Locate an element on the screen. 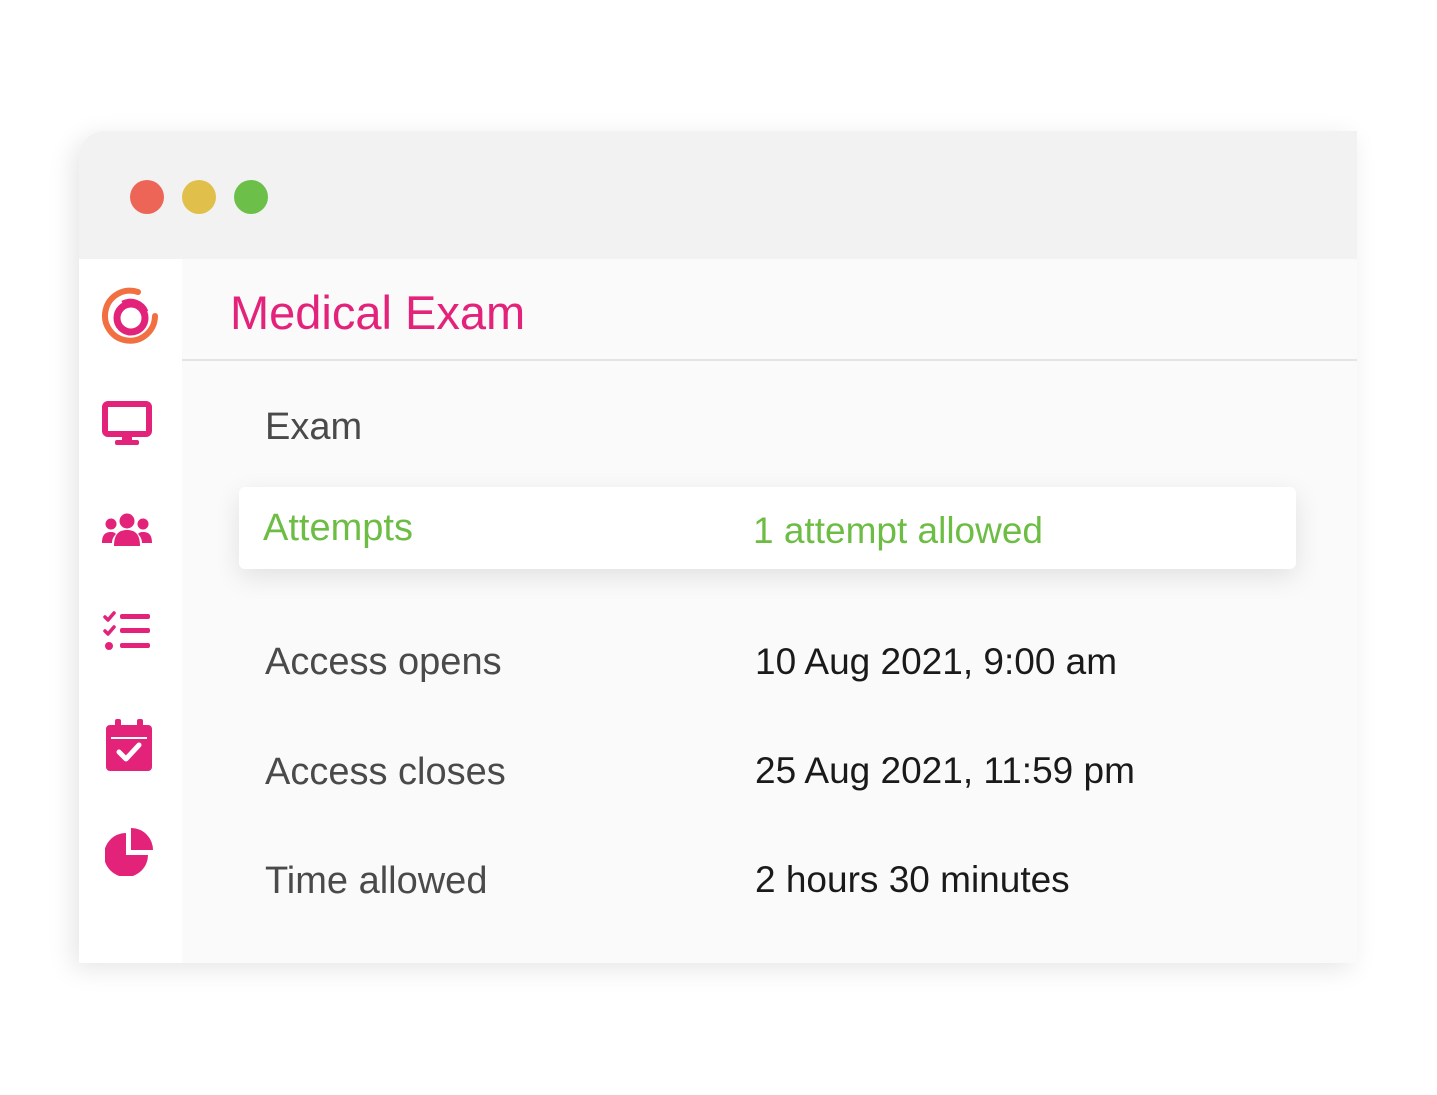 This screenshot has width=1437, height=1095. section-heading: Exam is located at coordinates (314, 427).